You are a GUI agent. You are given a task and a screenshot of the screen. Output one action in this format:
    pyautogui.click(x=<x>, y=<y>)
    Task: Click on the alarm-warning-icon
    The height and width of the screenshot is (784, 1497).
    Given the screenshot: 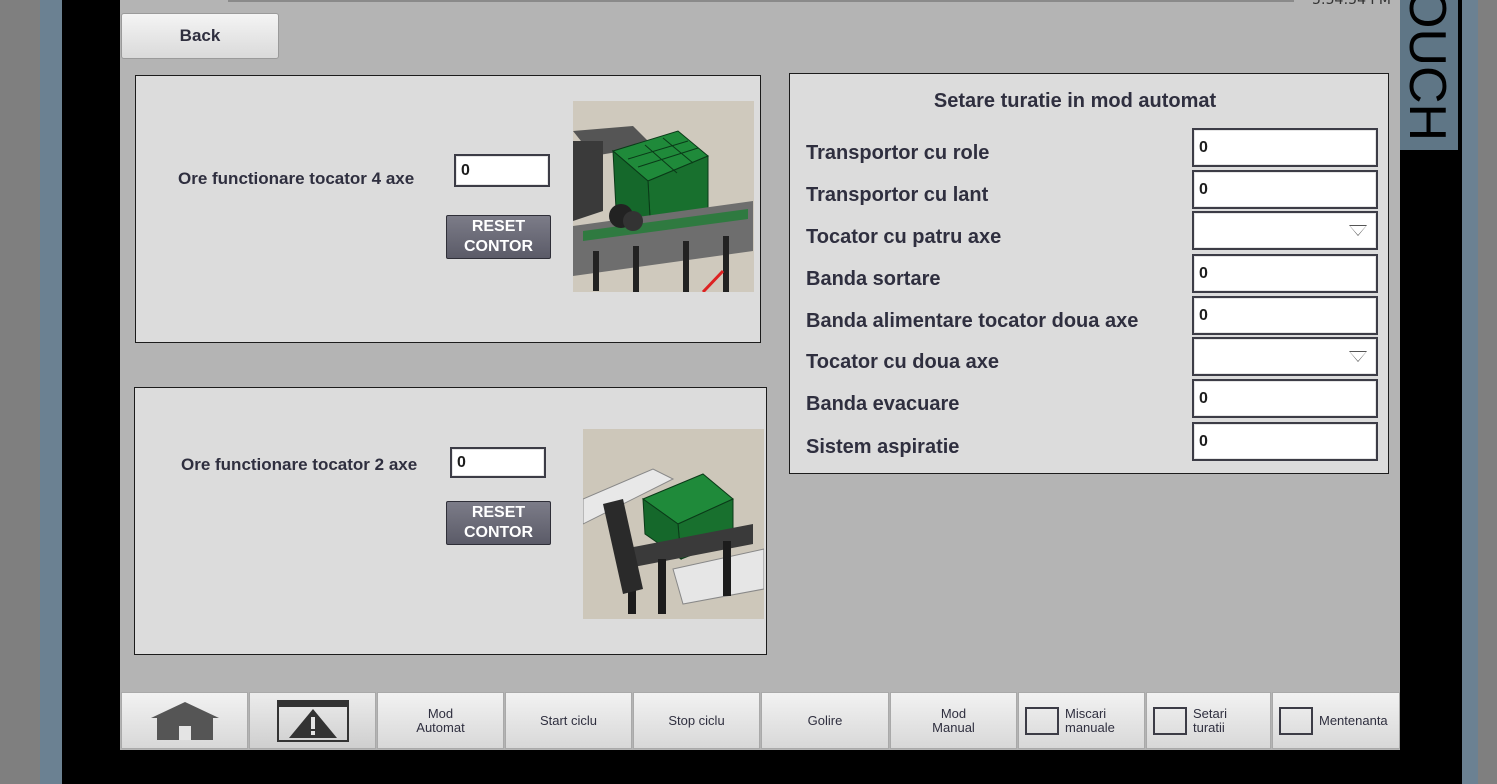 What is the action you would take?
    pyautogui.click(x=312, y=720)
    